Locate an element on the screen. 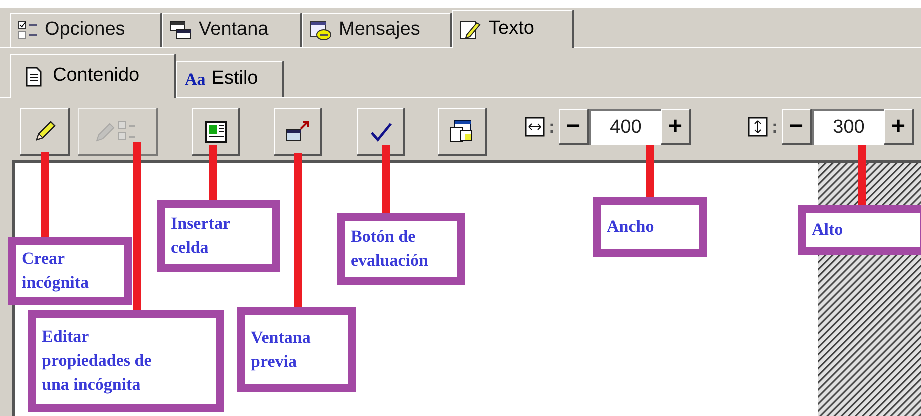 Image resolution: width=921 pixels, height=416 pixels. cell-icon is located at coordinates (216, 132).